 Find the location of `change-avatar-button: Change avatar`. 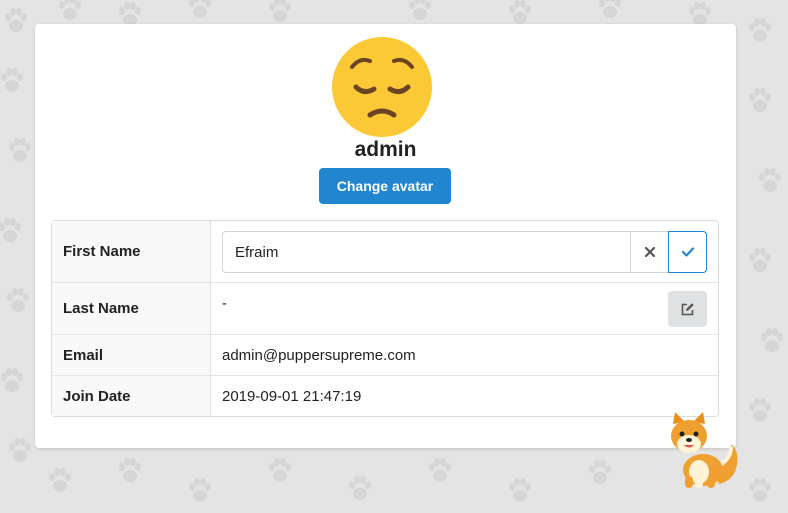

change-avatar-button: Change avatar is located at coordinates (385, 186).